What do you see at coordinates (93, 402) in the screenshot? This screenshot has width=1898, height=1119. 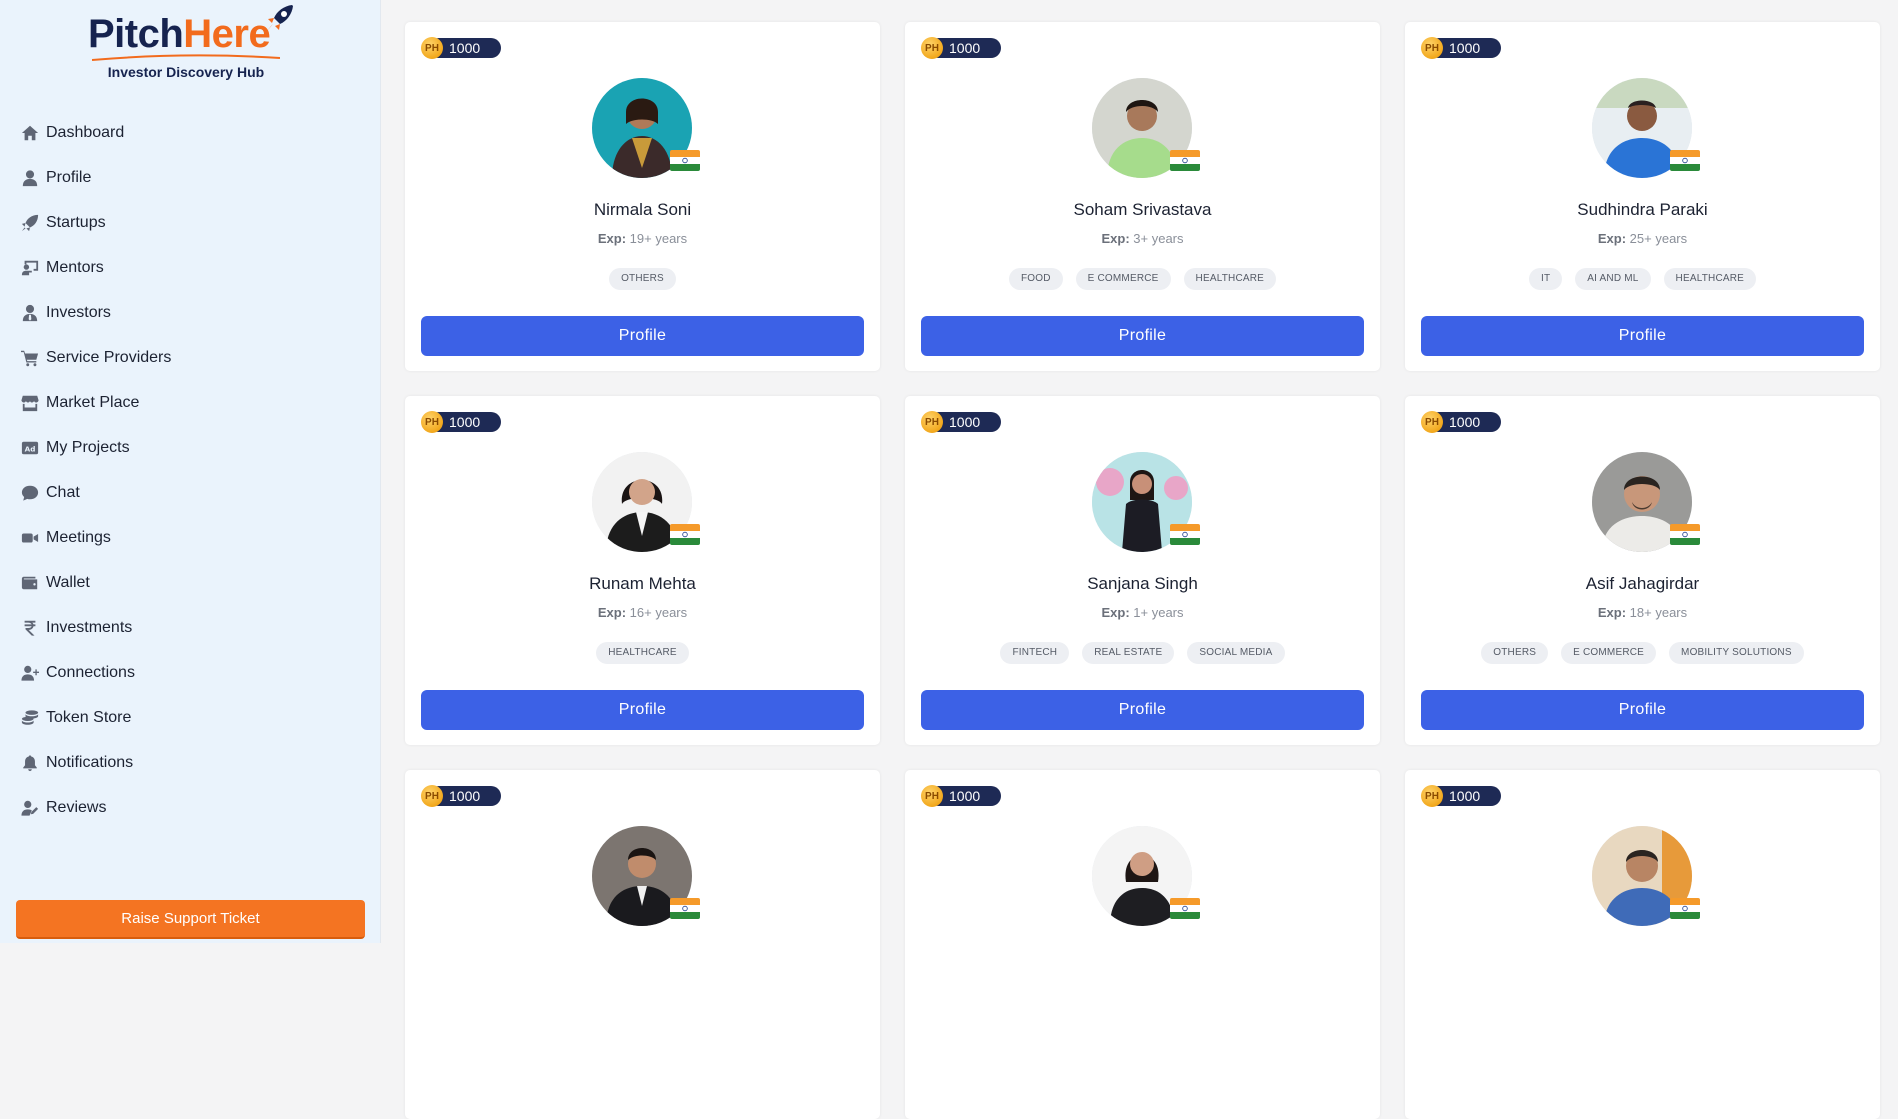 I see `sidebar-item-label: Market Place` at bounding box center [93, 402].